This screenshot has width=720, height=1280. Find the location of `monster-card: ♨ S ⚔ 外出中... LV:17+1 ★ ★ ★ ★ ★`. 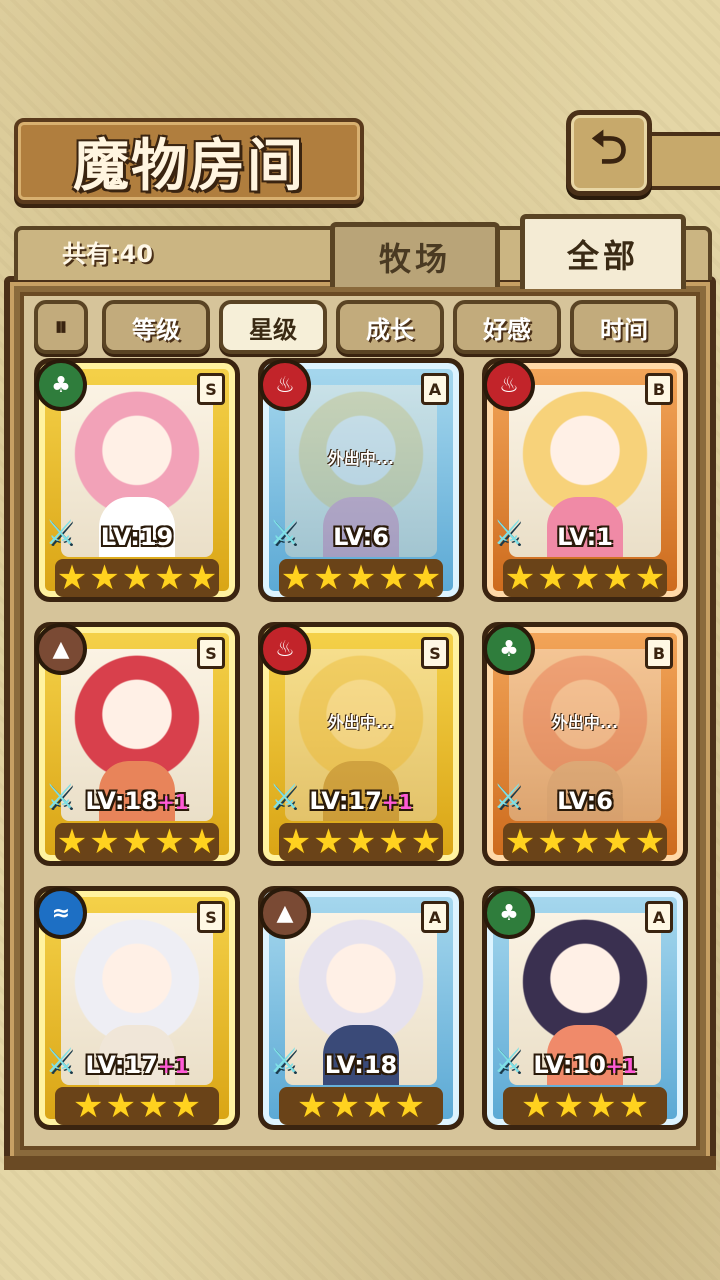

monster-card: ♨ S ⚔ 外出中... LV:17+1 ★ ★ ★ ★ ★ is located at coordinates (361, 744).